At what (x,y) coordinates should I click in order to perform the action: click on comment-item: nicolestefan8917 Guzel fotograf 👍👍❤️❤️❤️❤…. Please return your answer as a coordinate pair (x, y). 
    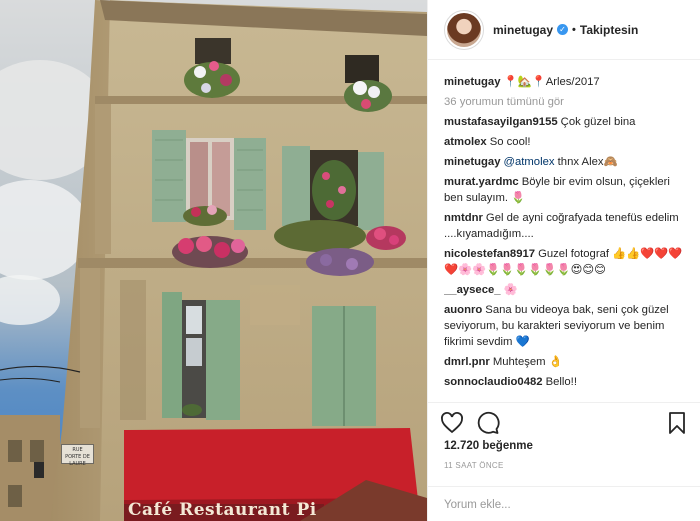
    Looking at the image, I should click on (567, 262).